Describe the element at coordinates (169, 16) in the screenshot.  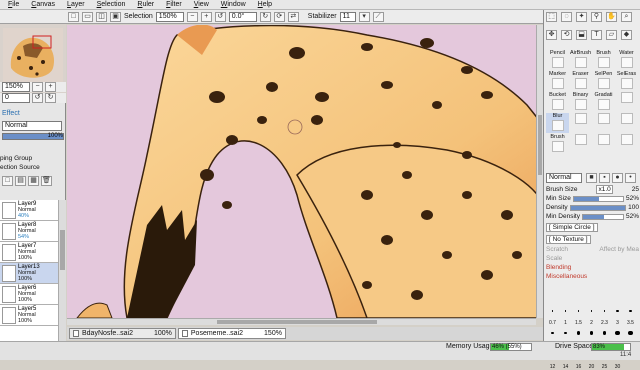
I see `zoom-field: 150%` at that location.